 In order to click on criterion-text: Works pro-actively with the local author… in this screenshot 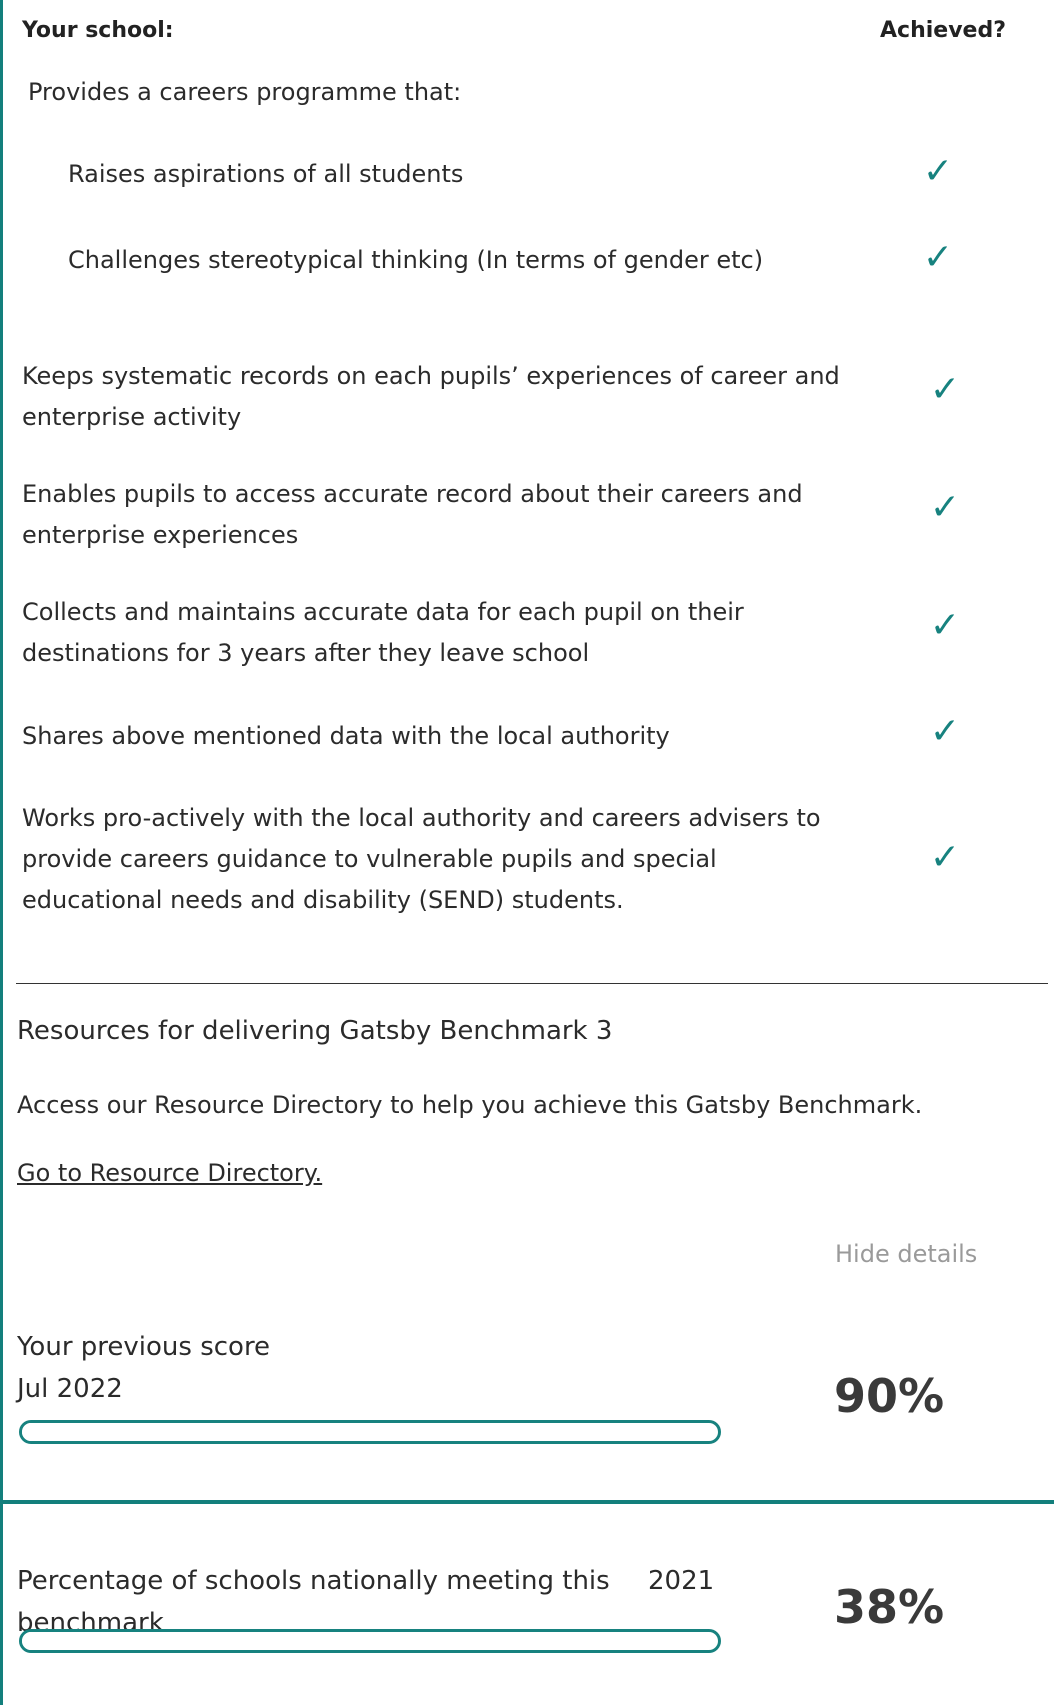, I will do `click(421, 859)`.